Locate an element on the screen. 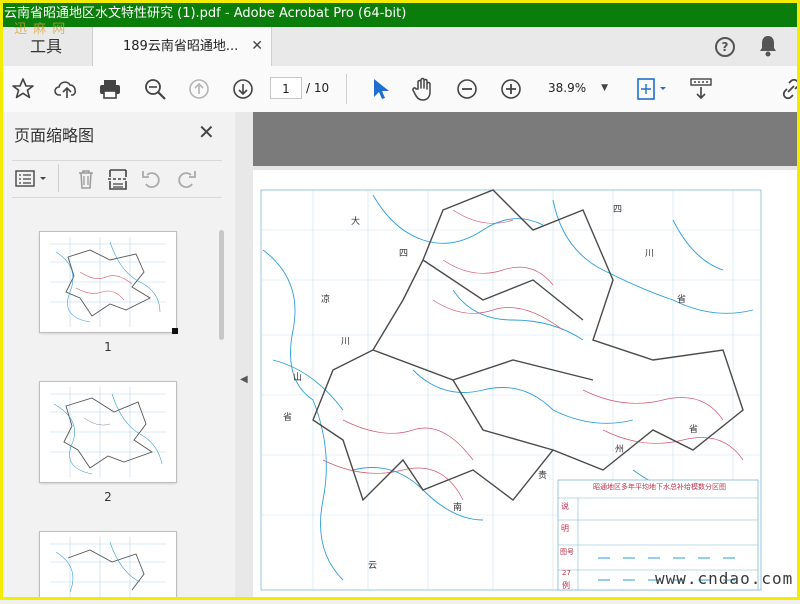 This screenshot has width=800, height=604. panel-divider is located at coordinates (58, 178).